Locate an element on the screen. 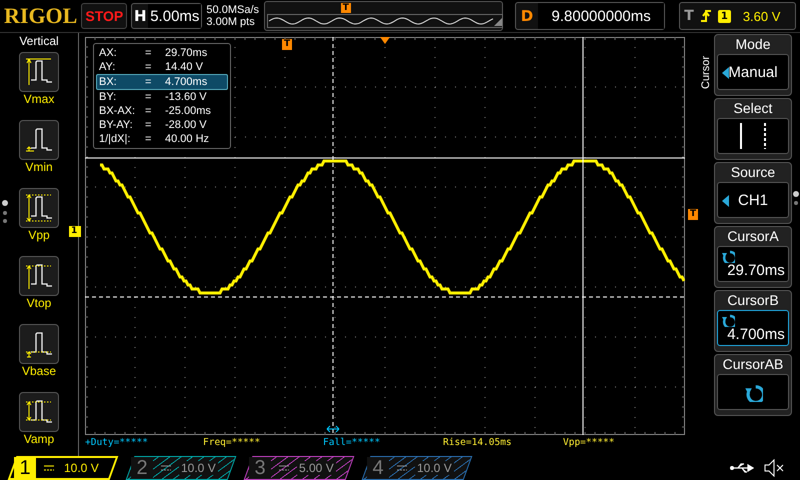  softkey-card: CursorA 29.70ms is located at coordinates (753, 257).